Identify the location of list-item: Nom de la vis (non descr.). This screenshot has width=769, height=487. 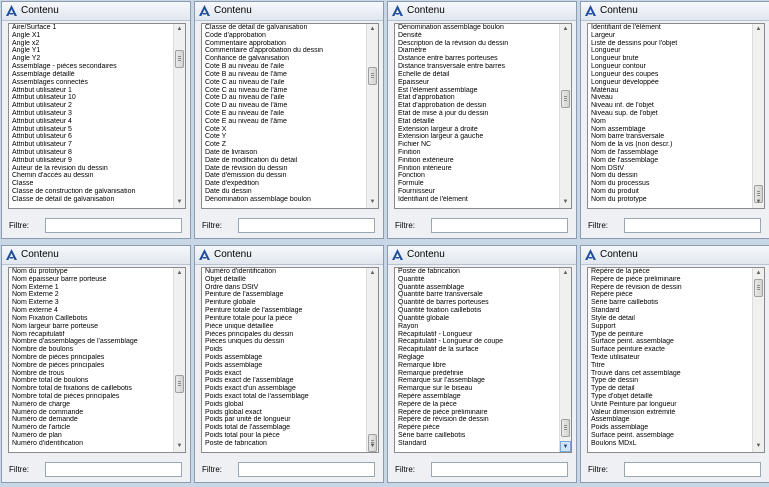
(670, 145).